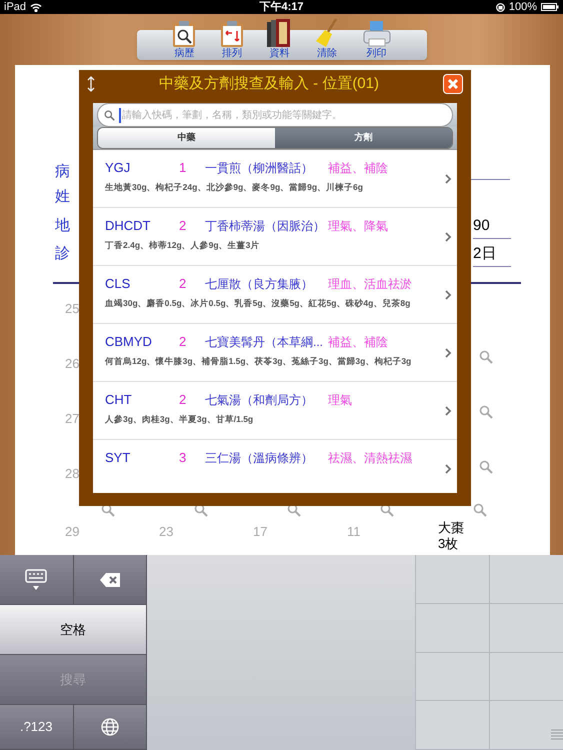 The height and width of the screenshot is (750, 563). I want to click on toolbar-button: 病歷, so click(184, 39).